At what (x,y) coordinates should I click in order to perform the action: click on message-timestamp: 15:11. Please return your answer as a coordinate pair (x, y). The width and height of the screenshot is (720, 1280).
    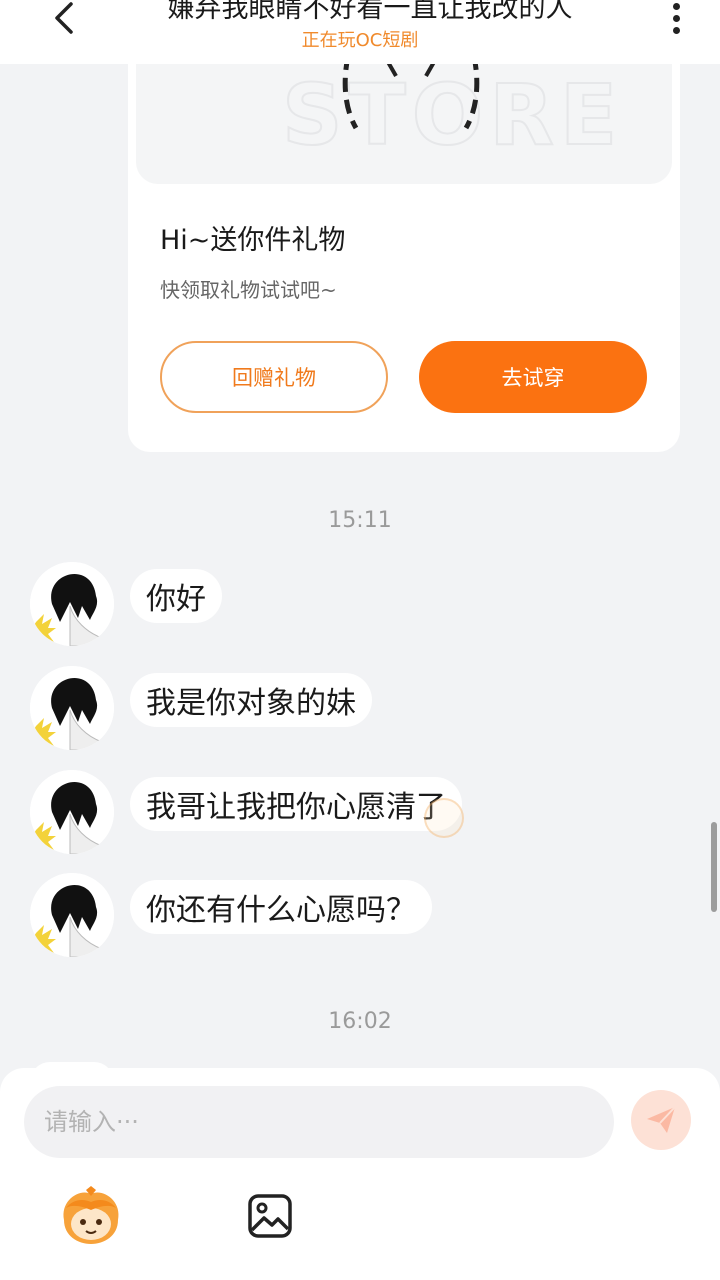
    Looking at the image, I should click on (360, 520).